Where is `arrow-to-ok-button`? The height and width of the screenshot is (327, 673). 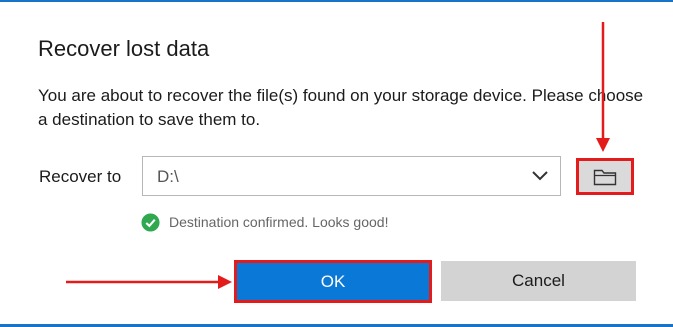
arrow-to-ok-button is located at coordinates (149, 282).